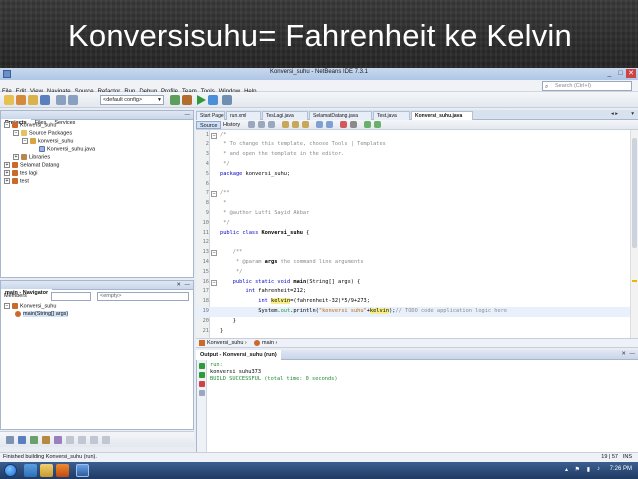 This screenshot has width=638, height=479. What do you see at coordinates (227, 100) in the screenshot?
I see `profile-icon` at bounding box center [227, 100].